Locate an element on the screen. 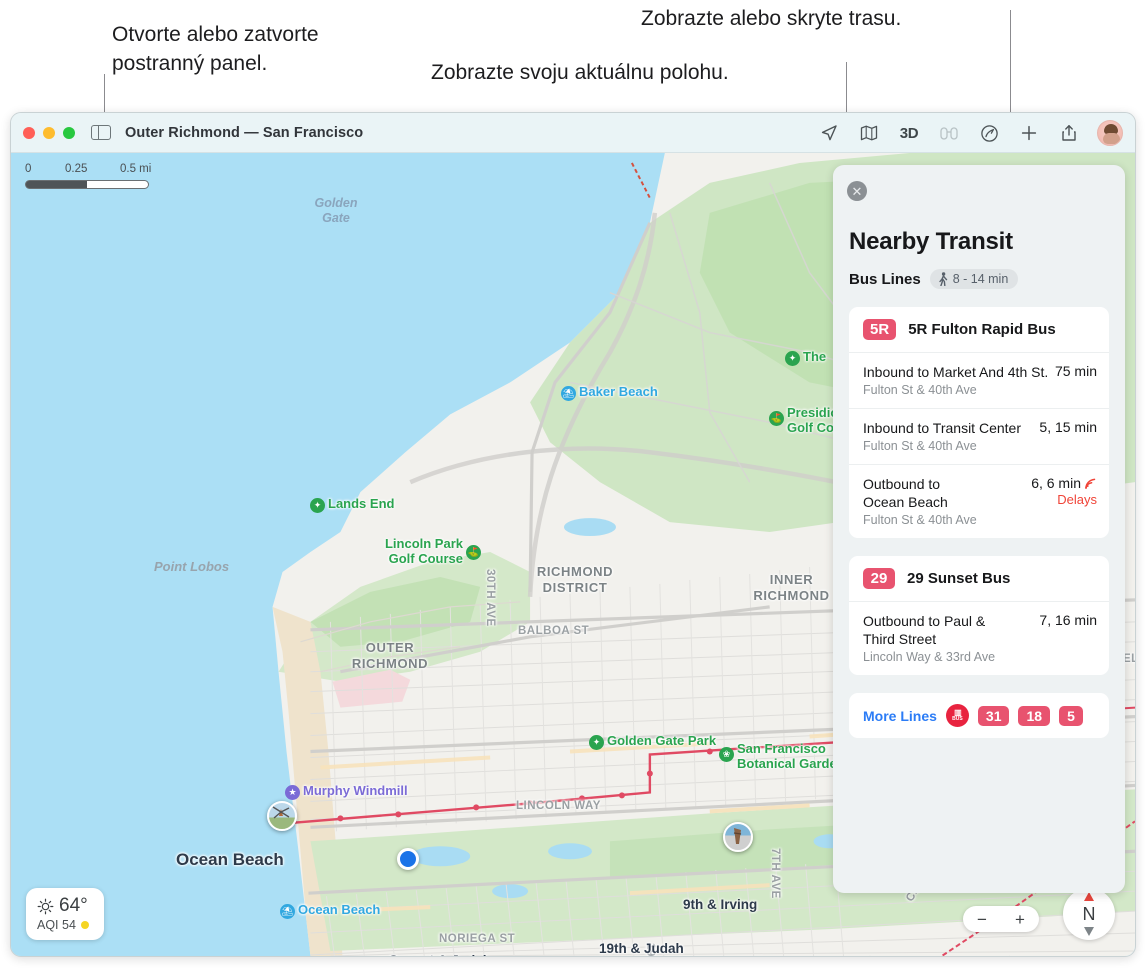 The width and height of the screenshot is (1146, 968). botanical-garden-pin: ❀ is located at coordinates (726, 754).